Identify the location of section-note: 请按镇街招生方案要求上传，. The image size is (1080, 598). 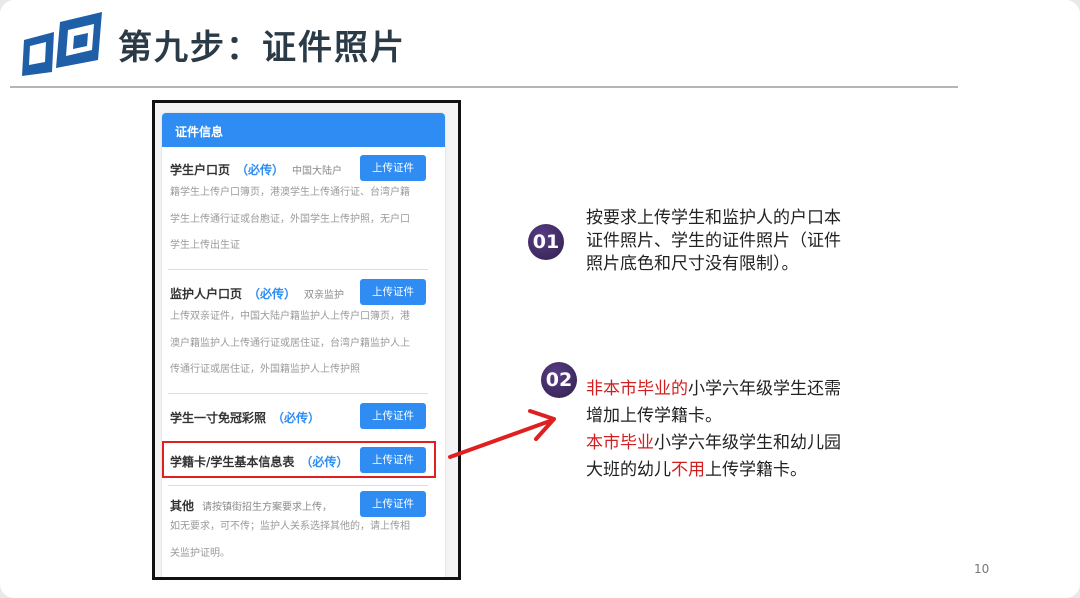
(267, 507).